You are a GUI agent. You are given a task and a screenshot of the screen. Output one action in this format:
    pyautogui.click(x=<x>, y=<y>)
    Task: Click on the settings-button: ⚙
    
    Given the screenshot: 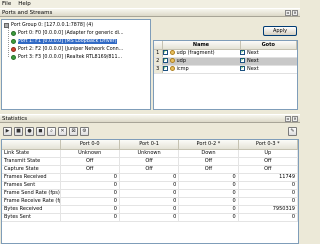 What is the action you would take?
    pyautogui.click(x=84, y=131)
    